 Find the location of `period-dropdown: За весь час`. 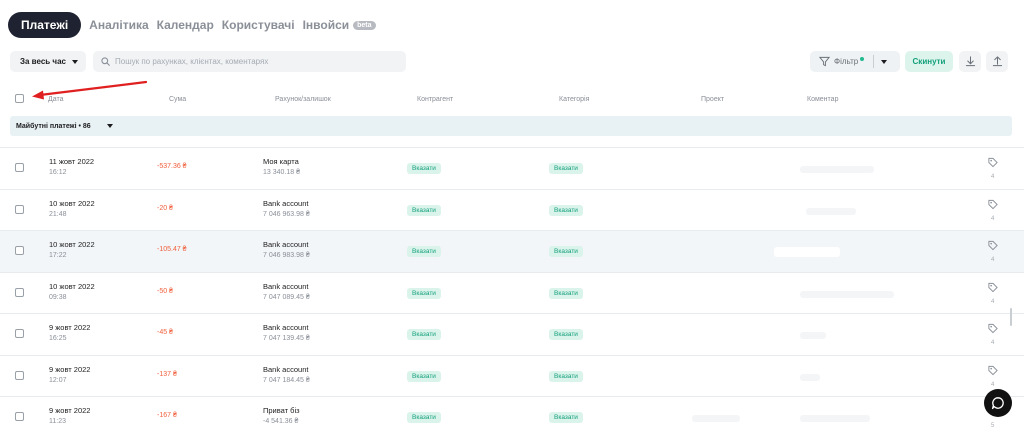

period-dropdown: За весь час is located at coordinates (48, 61).